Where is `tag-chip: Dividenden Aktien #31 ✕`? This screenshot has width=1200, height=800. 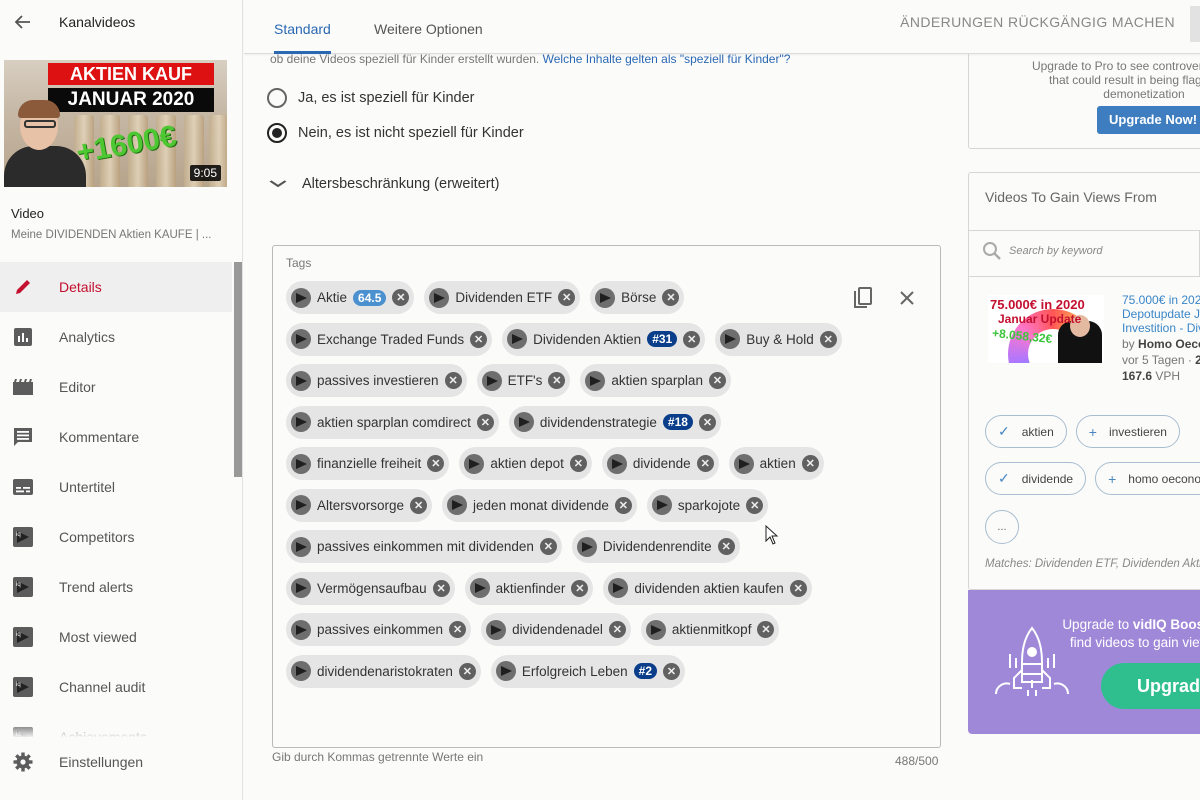
tag-chip: Dividenden Aktien #31 ✕ is located at coordinates (604, 339).